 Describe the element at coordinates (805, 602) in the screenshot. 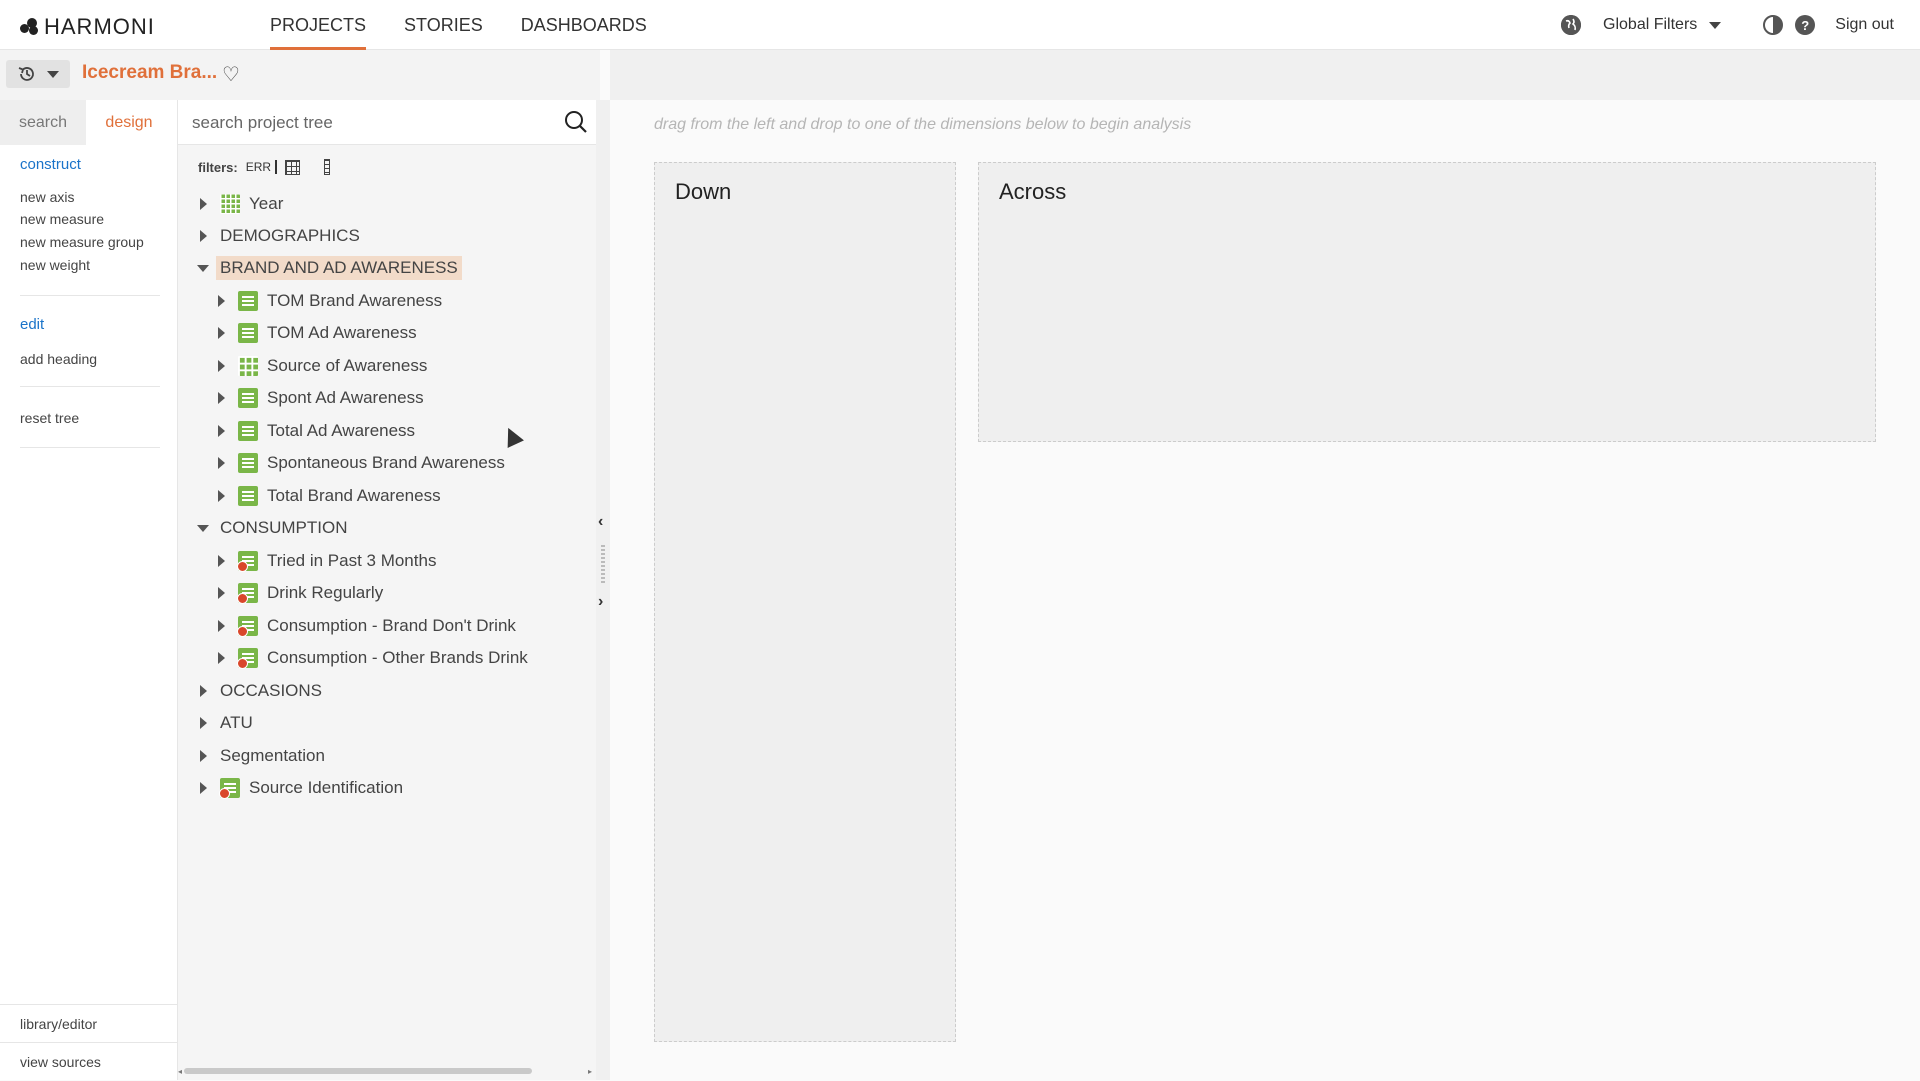

I see `down-dropzone: Down` at that location.